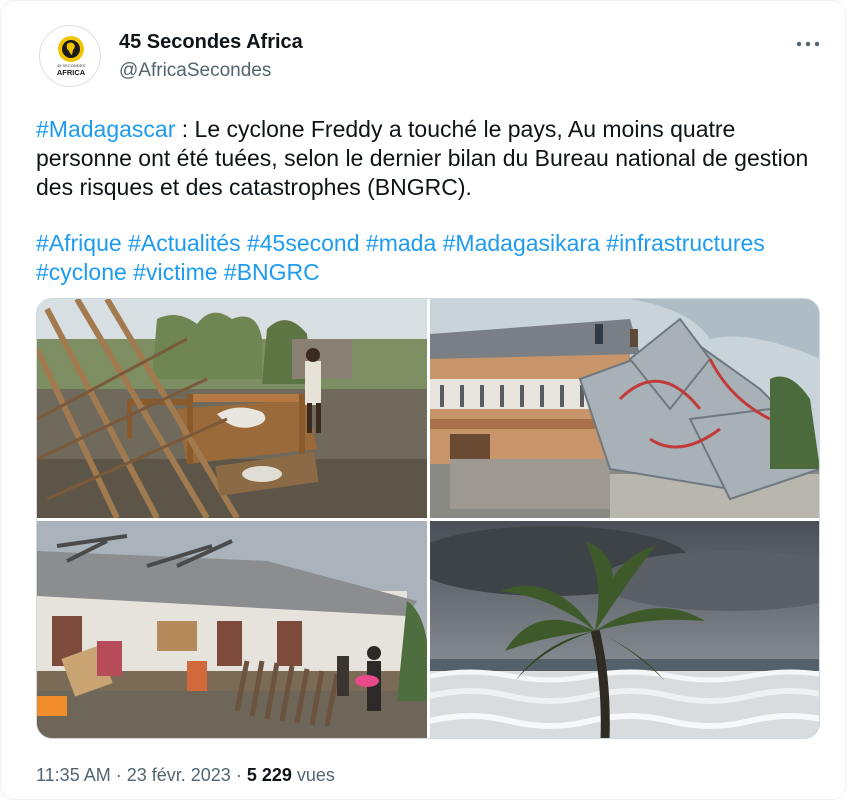 This screenshot has height=802, width=848. What do you see at coordinates (685, 243) in the screenshot?
I see `hashtag-link: #infrastructures` at bounding box center [685, 243].